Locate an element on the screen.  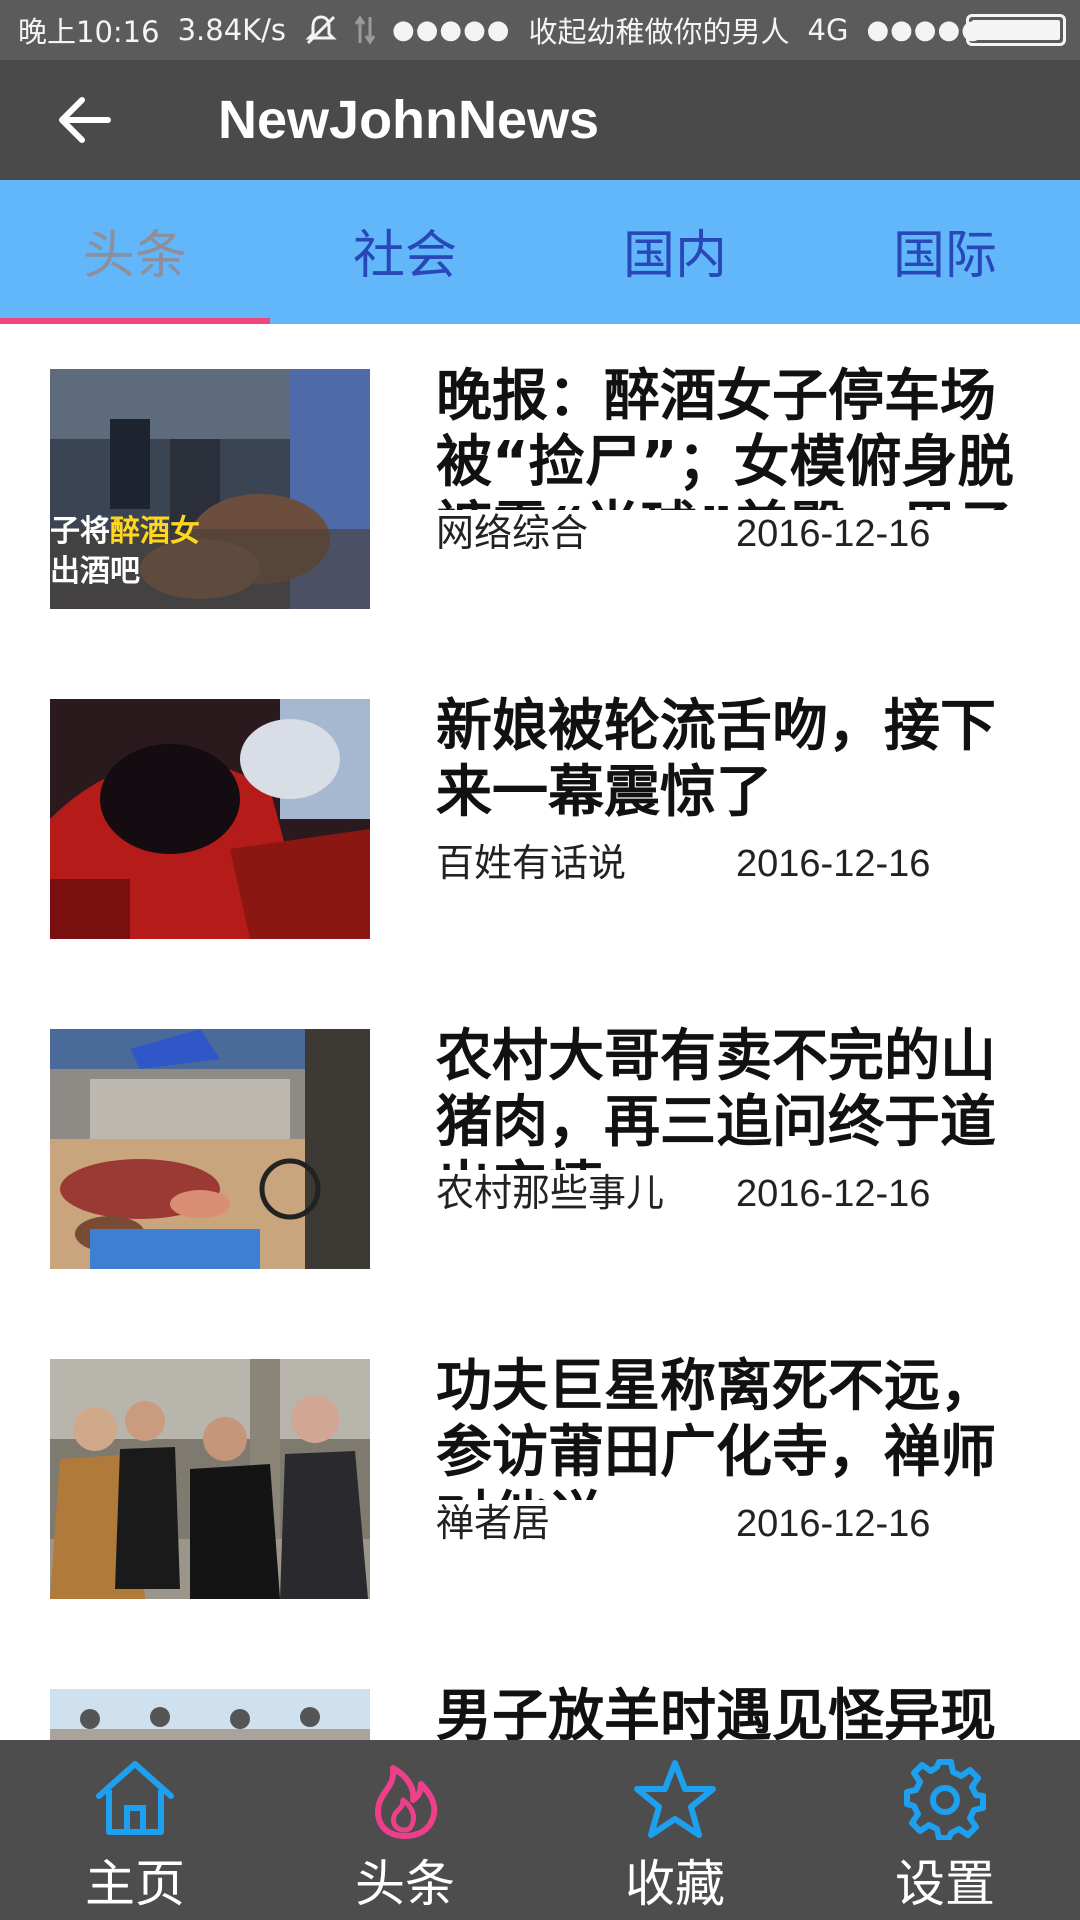
news-meta: 禅者居 2016-12-16 is located at coordinates (736, 1519).